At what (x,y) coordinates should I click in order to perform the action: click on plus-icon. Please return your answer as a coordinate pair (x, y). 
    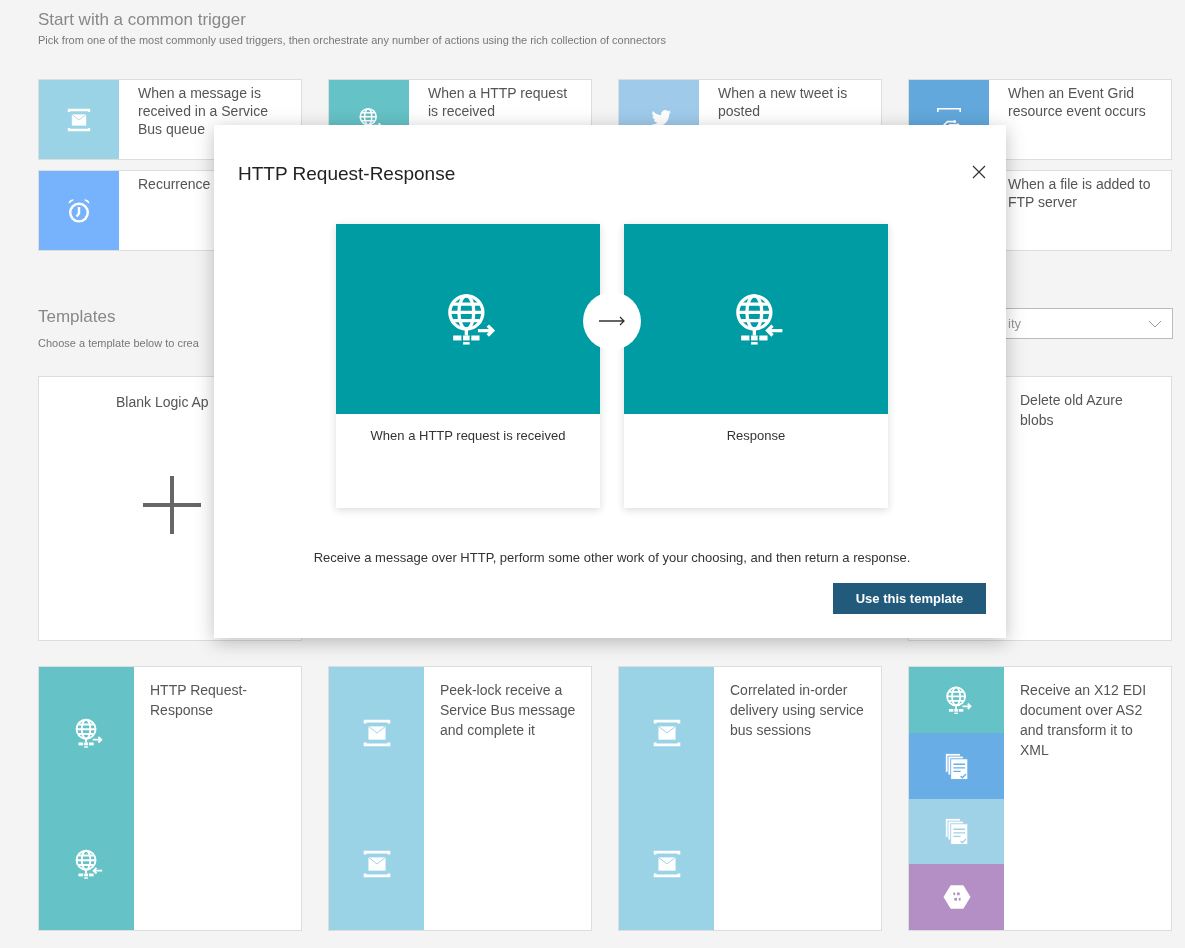
    Looking at the image, I should click on (172, 505).